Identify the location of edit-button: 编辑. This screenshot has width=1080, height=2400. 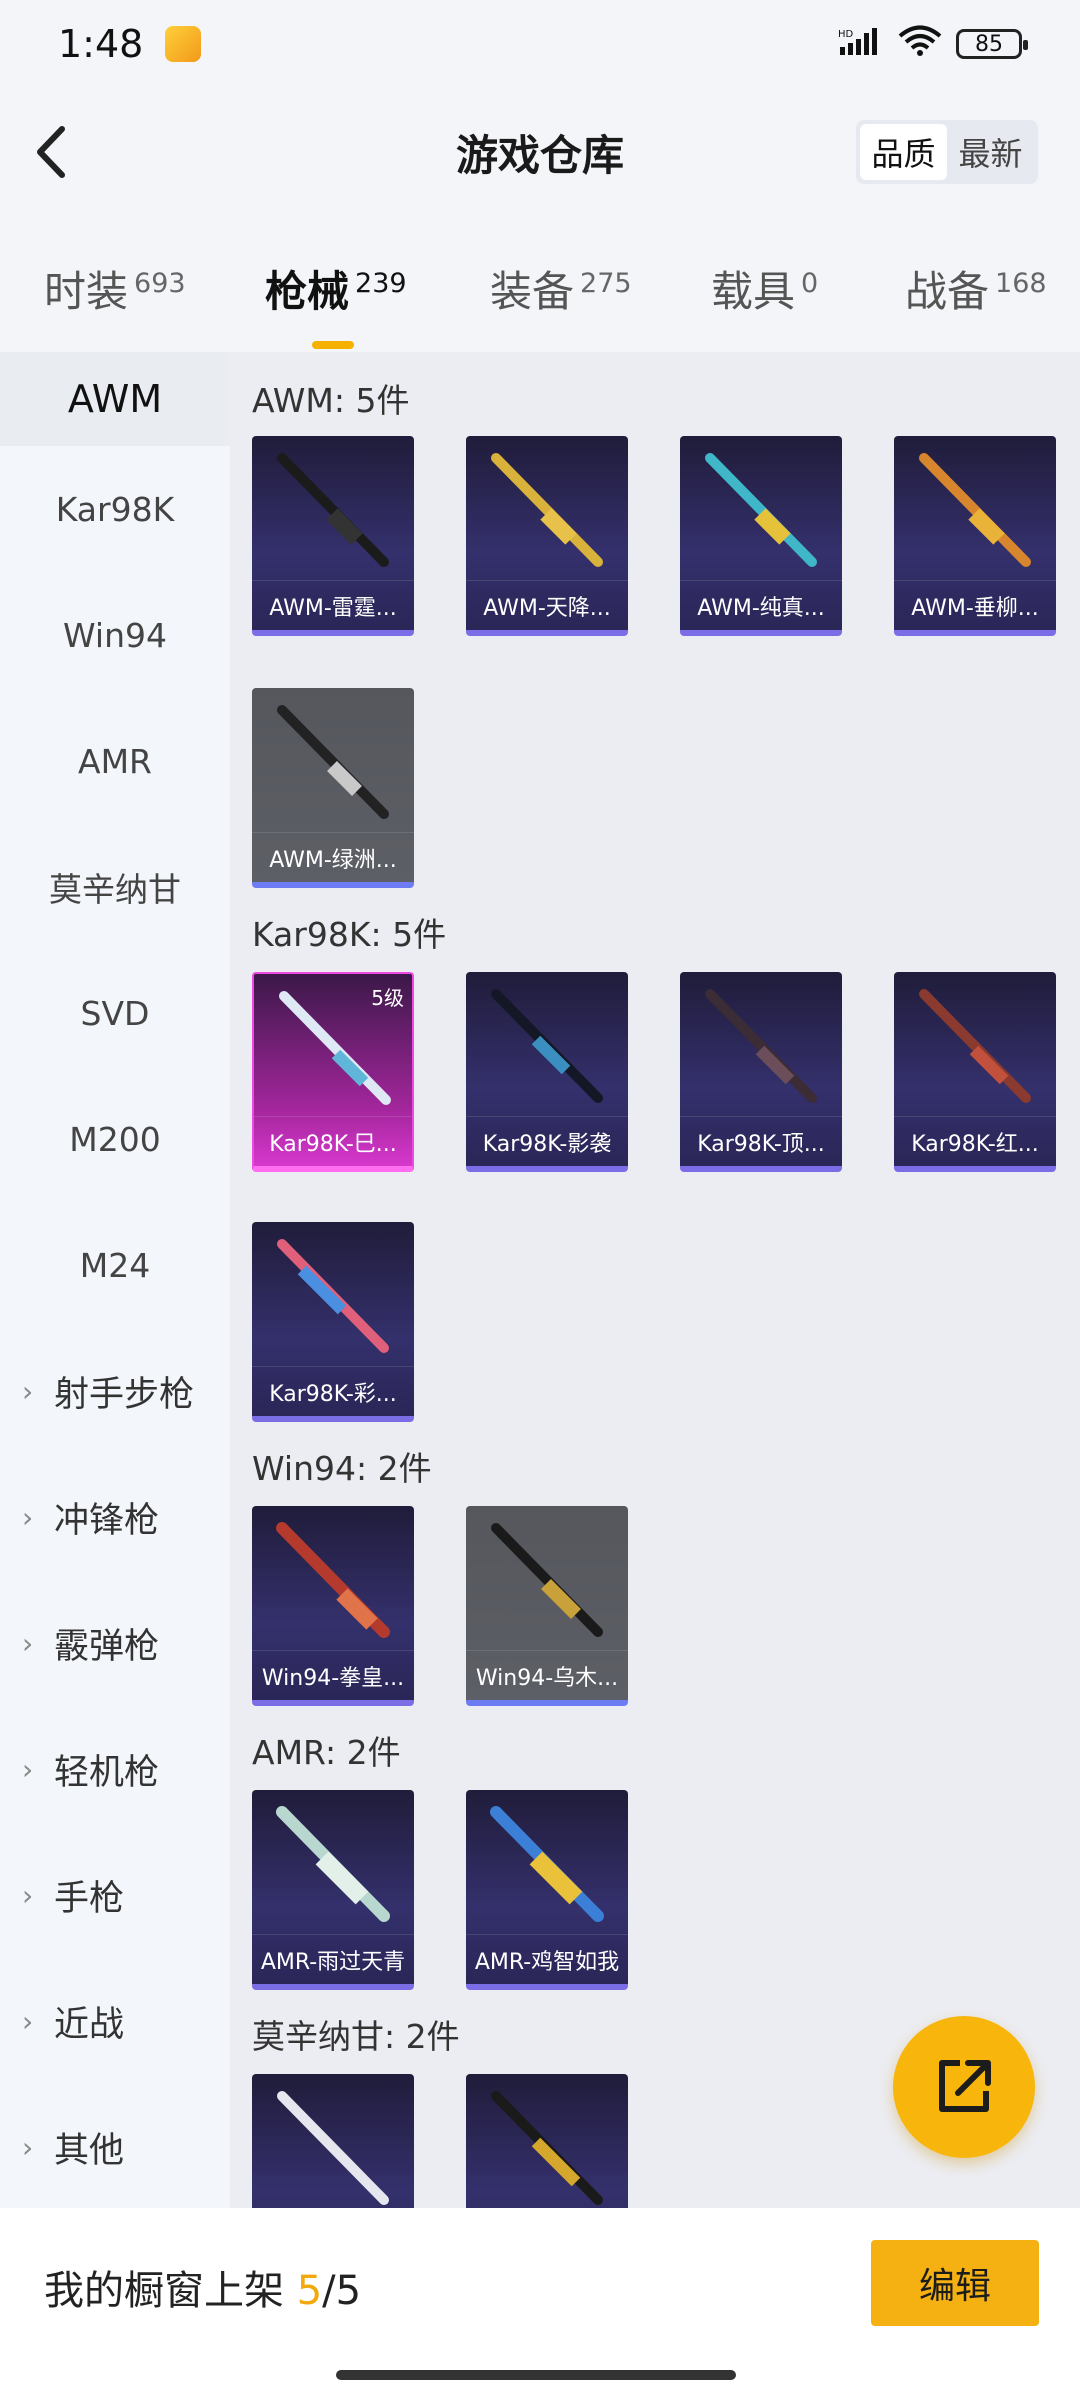
(955, 2283).